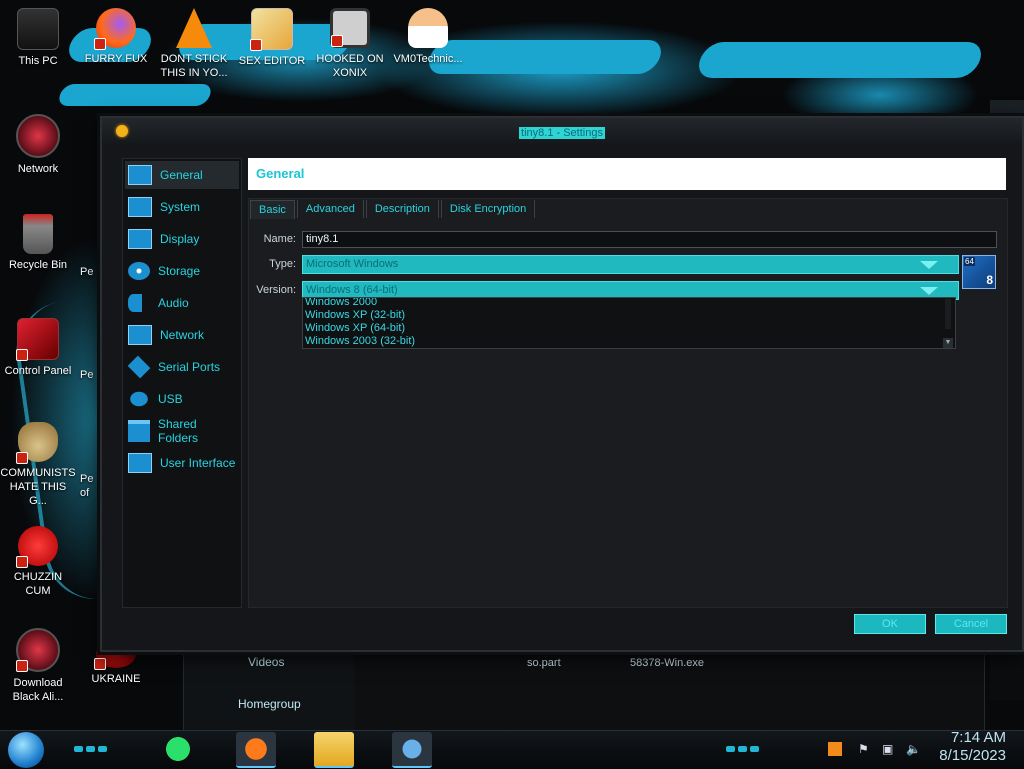 The height and width of the screenshot is (769, 1024). Describe the element at coordinates (37, 443) in the screenshot. I see `money-bag-icon` at that location.